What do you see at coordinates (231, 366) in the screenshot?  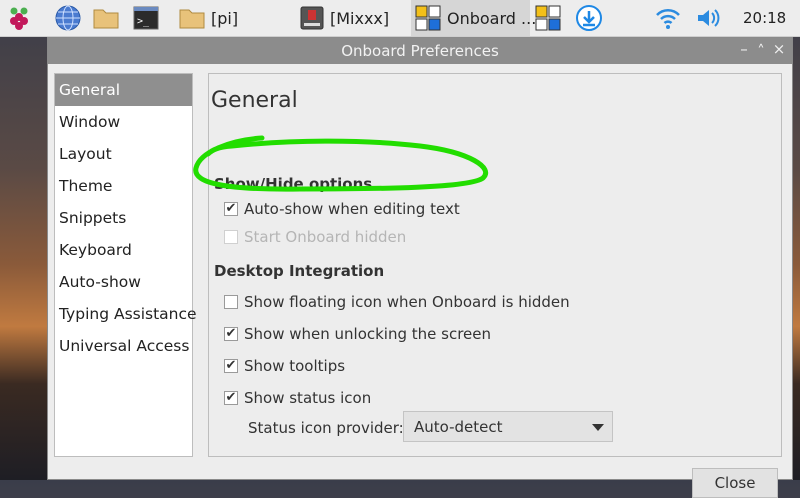 I see `tooltips-checkbox: ✔` at bounding box center [231, 366].